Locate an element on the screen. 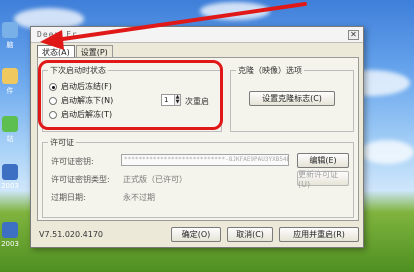 This screenshot has height=272, width=414. desktop-icon-app-2: 2003 is located at coordinates (10, 235).